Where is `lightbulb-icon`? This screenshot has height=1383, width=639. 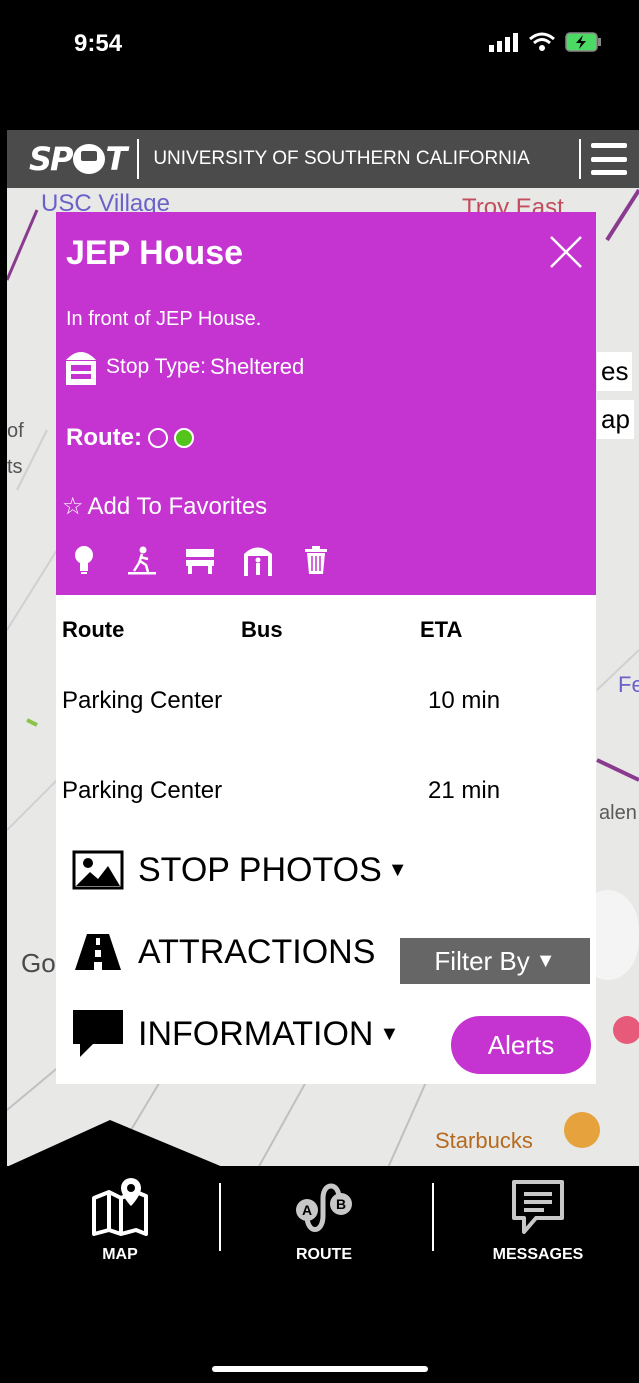
lightbulb-icon is located at coordinates (84, 560).